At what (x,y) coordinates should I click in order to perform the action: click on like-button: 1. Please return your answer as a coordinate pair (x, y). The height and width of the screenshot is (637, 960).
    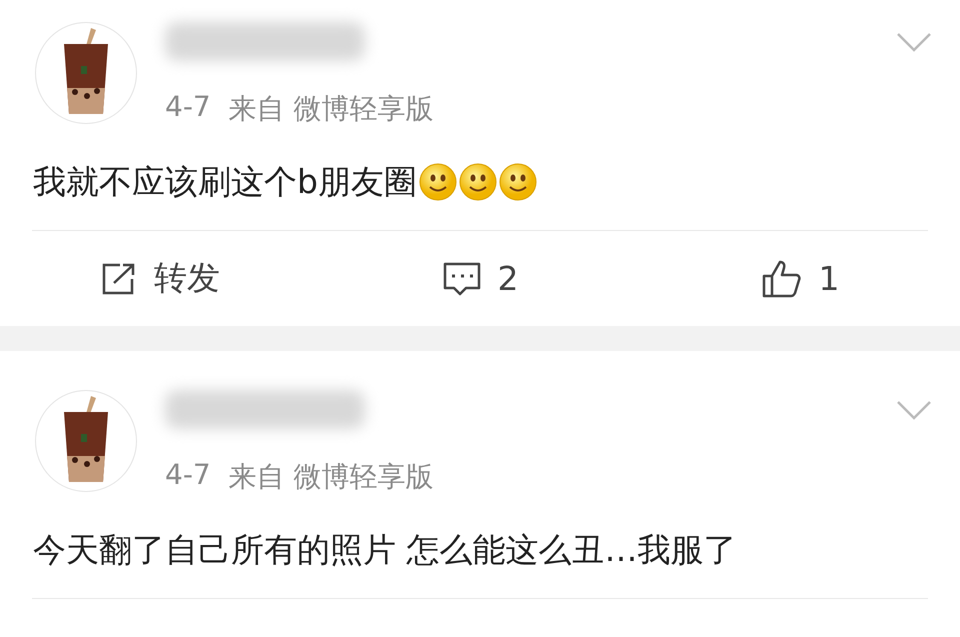
    Looking at the image, I should click on (800, 278).